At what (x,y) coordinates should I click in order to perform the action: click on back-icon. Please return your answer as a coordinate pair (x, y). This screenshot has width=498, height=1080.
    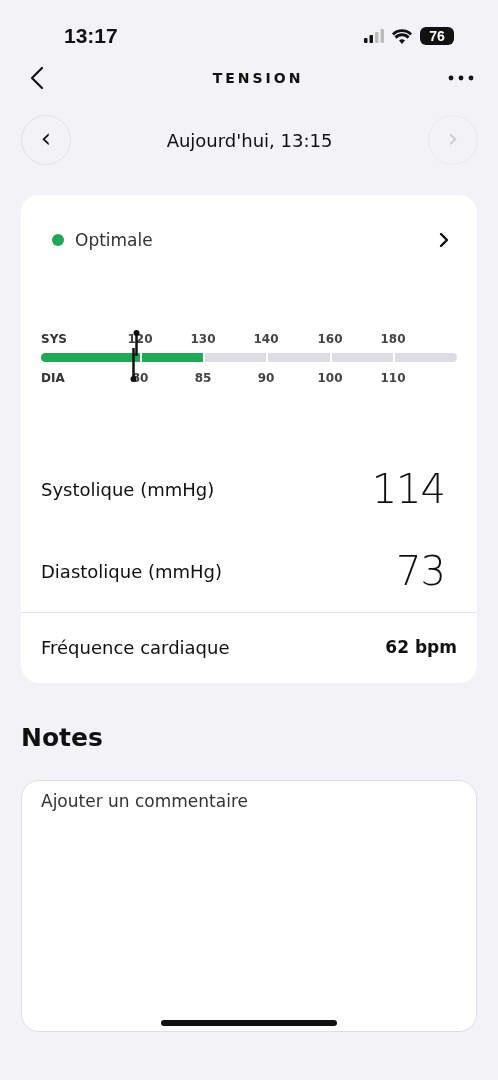
    Looking at the image, I should click on (37, 78).